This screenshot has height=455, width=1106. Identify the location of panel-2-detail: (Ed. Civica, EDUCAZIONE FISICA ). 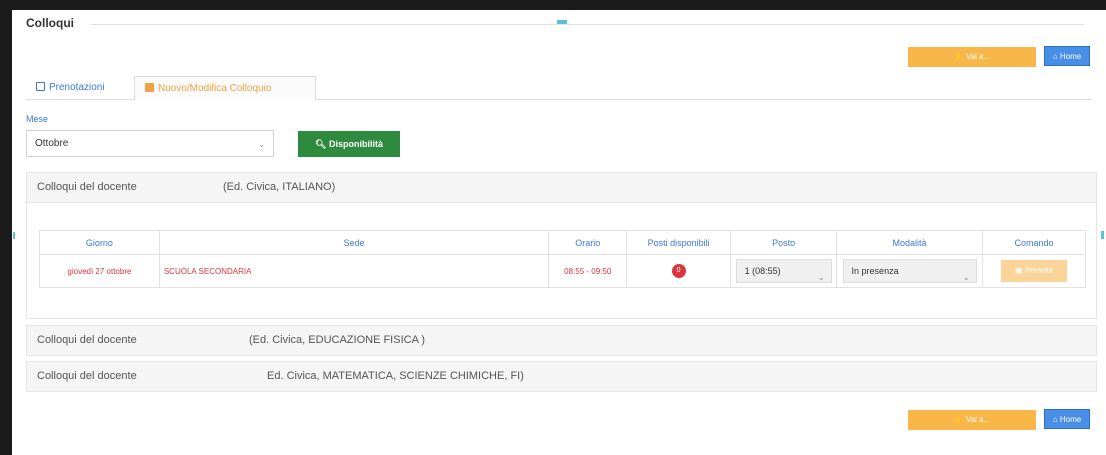
(337, 340).